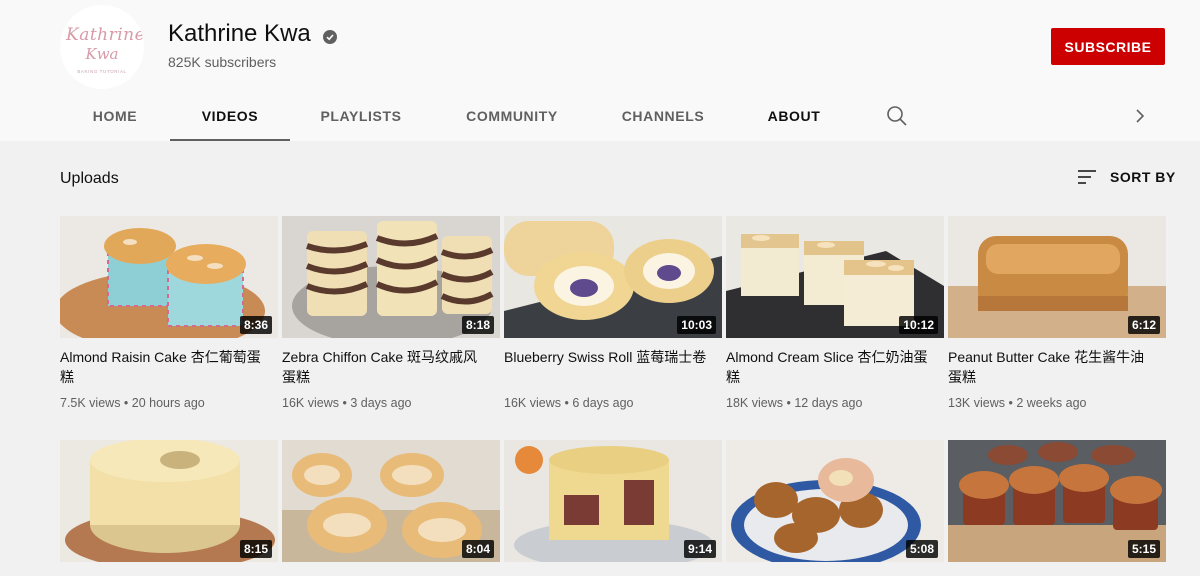 The image size is (1200, 576). I want to click on tab-about: ABOUT, so click(794, 116).